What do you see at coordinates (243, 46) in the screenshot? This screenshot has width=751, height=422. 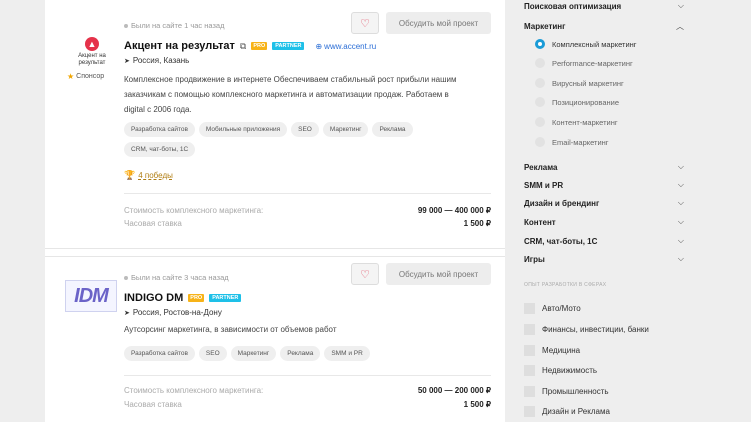 I see `external-link-icon: ⧉` at bounding box center [243, 46].